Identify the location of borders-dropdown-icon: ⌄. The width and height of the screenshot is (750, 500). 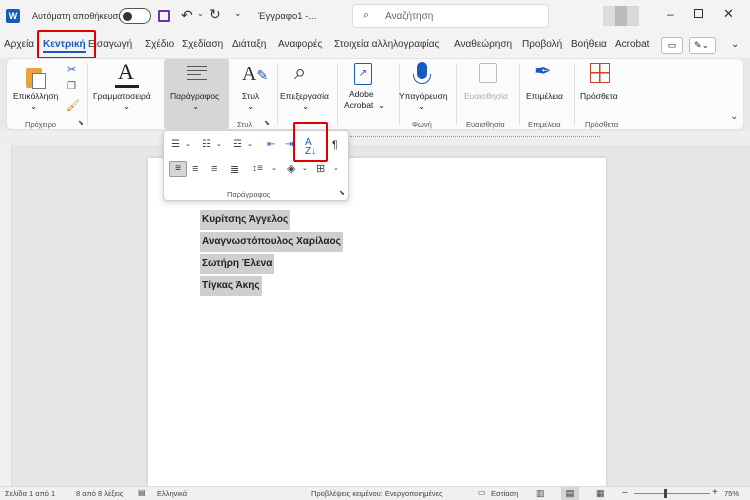
(336, 168).